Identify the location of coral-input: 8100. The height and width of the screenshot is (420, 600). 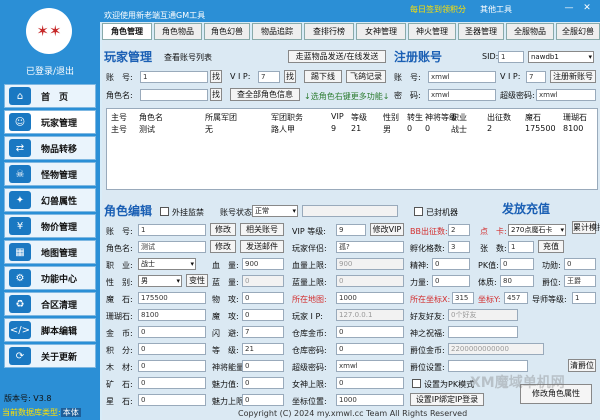
(172, 315).